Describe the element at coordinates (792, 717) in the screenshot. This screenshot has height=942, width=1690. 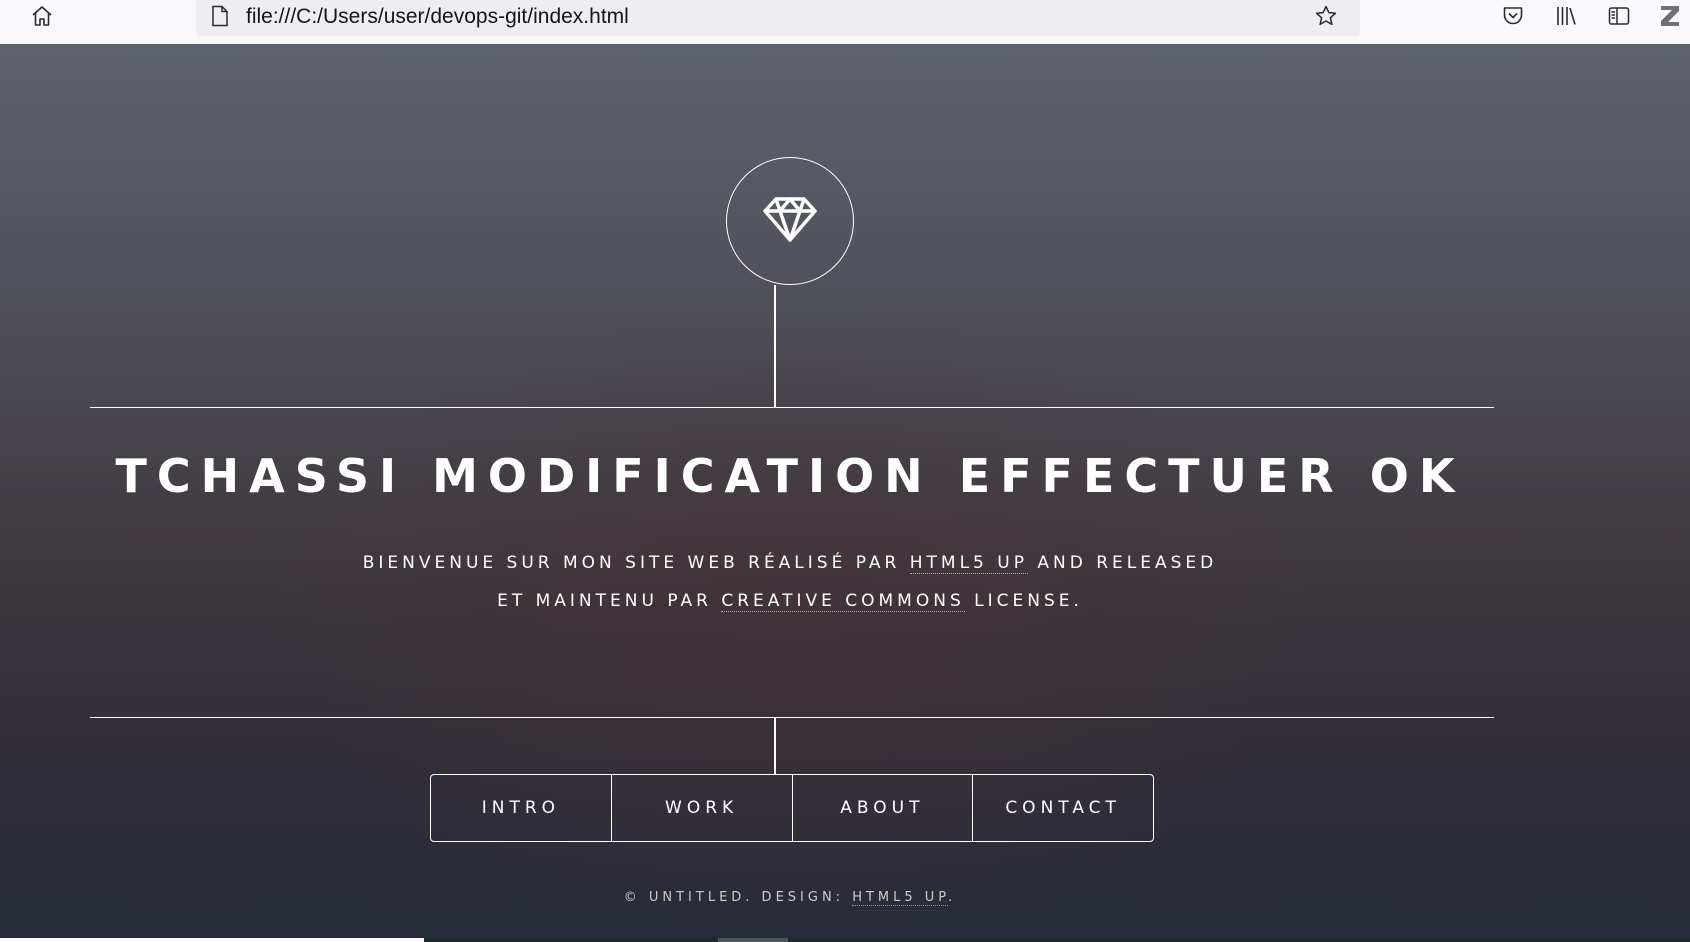
I see `divider-bottom` at that location.